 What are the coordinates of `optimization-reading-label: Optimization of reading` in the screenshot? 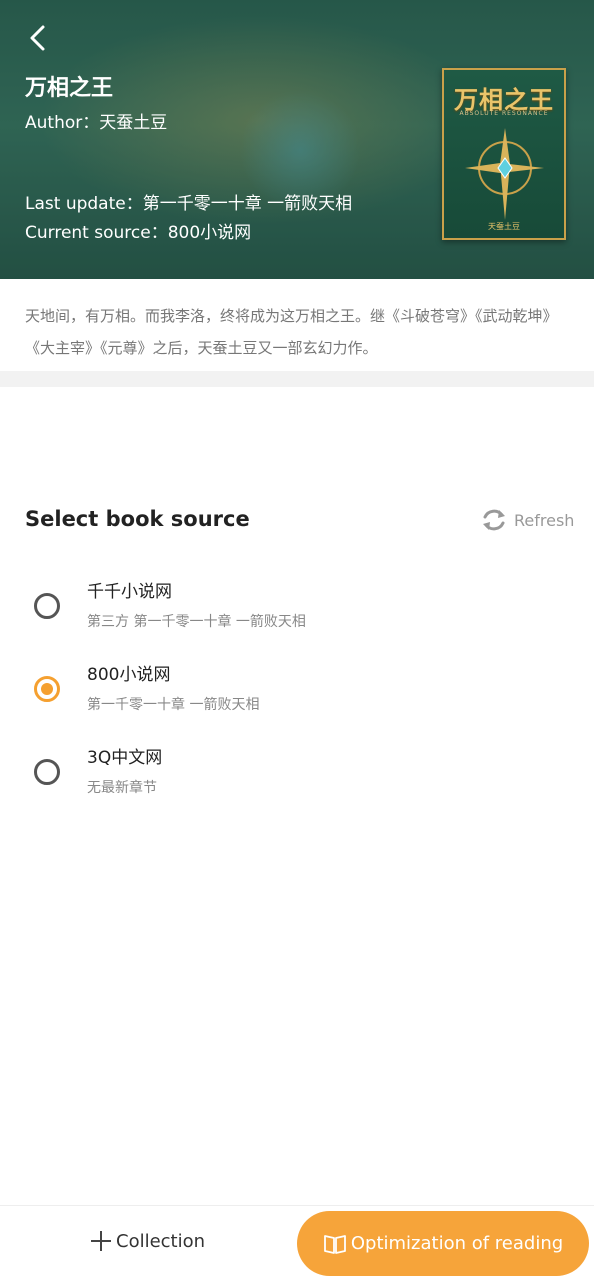 It's located at (457, 1243).